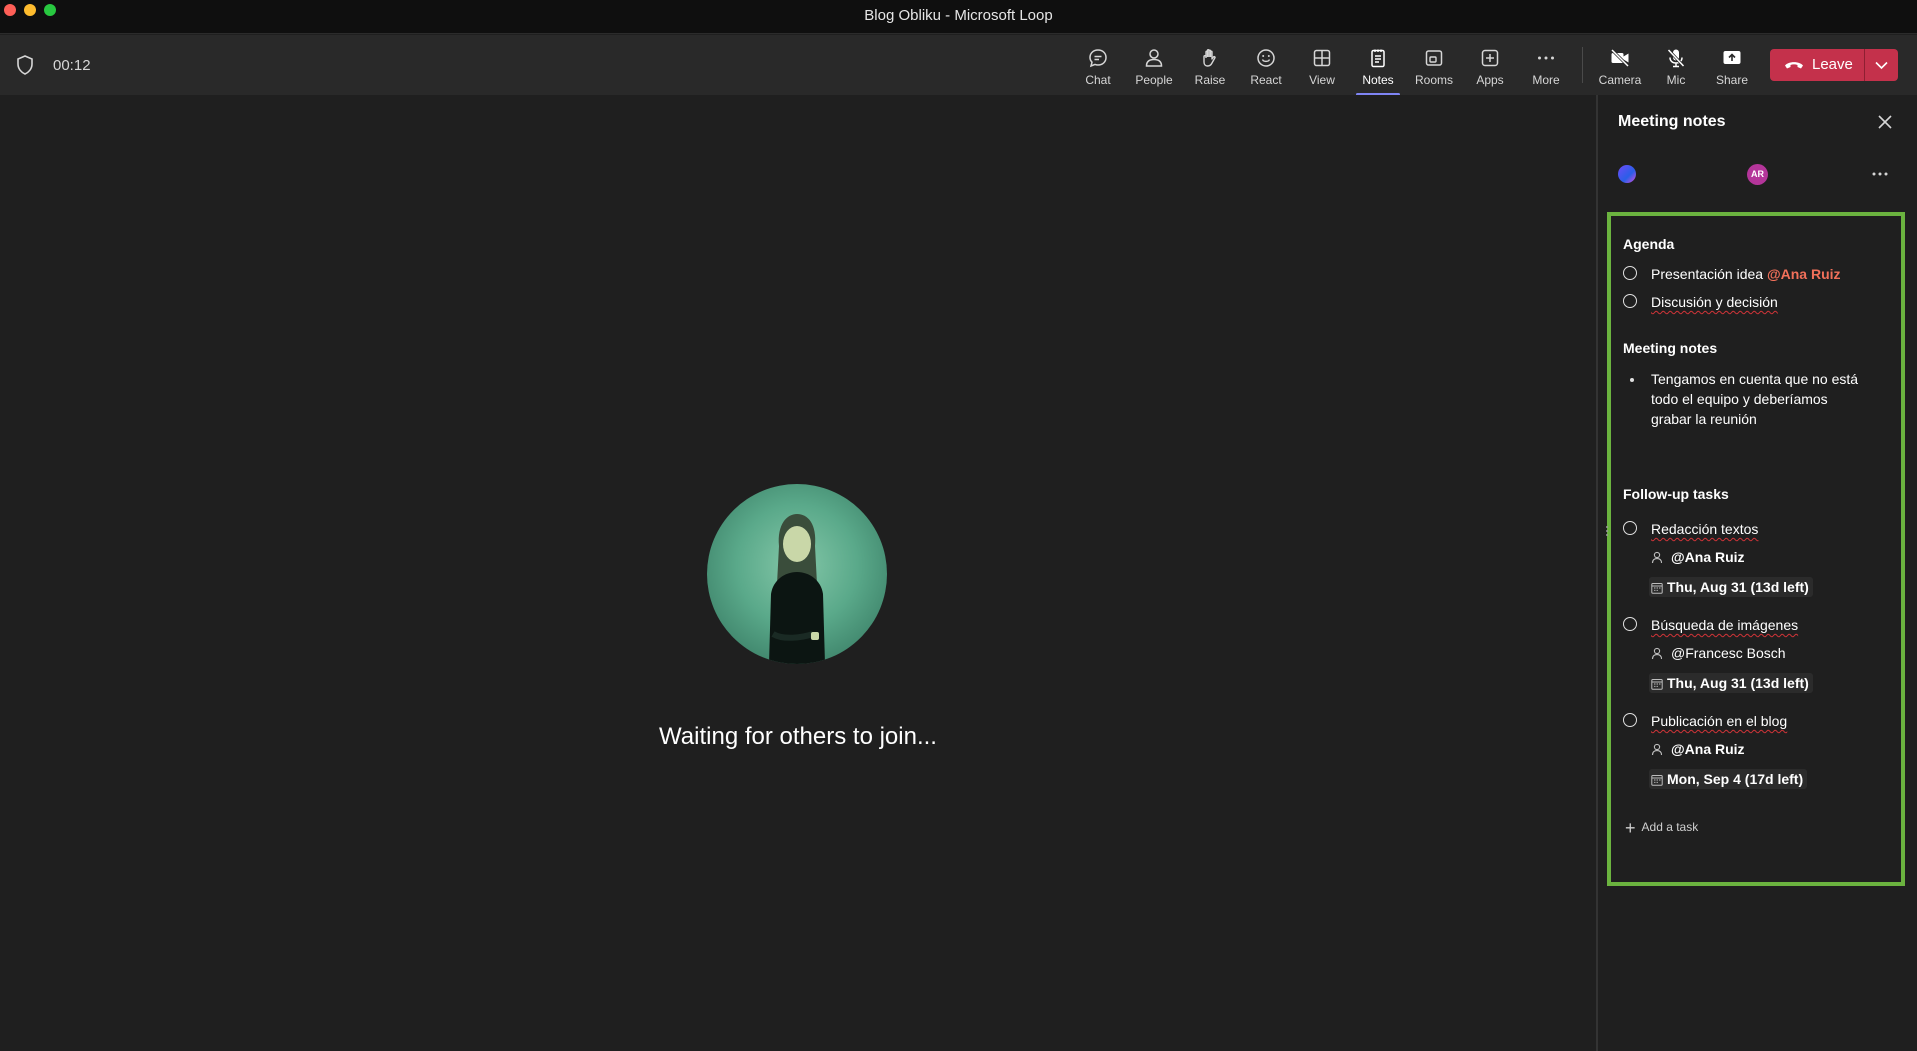 The width and height of the screenshot is (1917, 1051). I want to click on title-bar: Blog Obliku - Microsoft Loop, so click(958, 17).